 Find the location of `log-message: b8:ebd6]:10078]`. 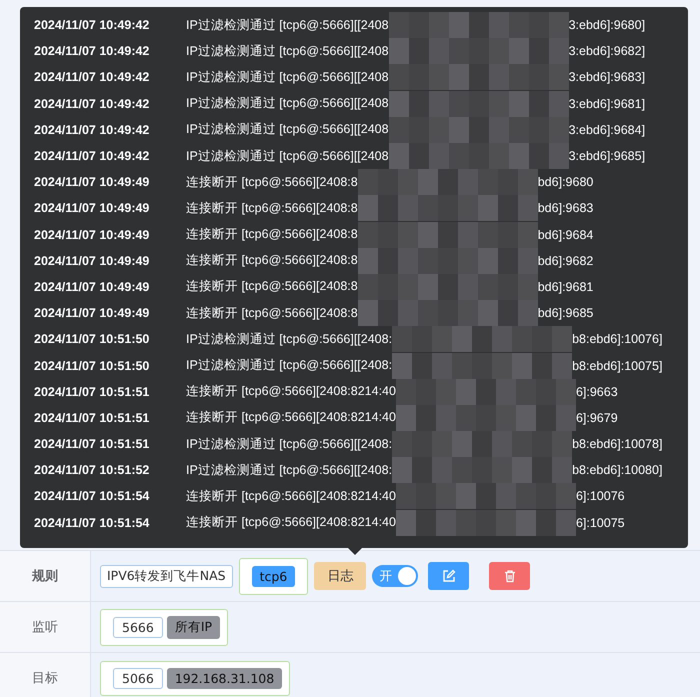

log-message: b8:ebd6]:10078] is located at coordinates (617, 444).